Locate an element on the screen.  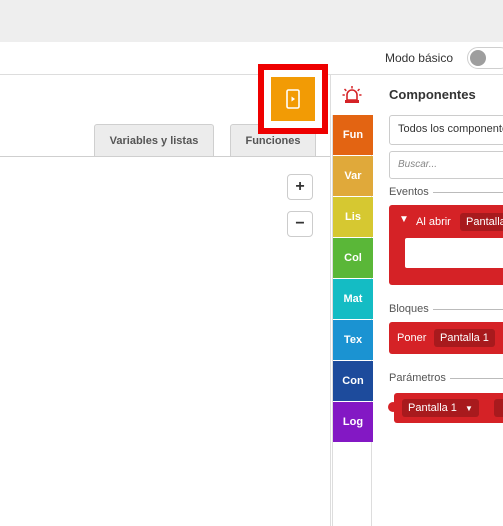
panel-title: Componentes is located at coordinates (432, 94).